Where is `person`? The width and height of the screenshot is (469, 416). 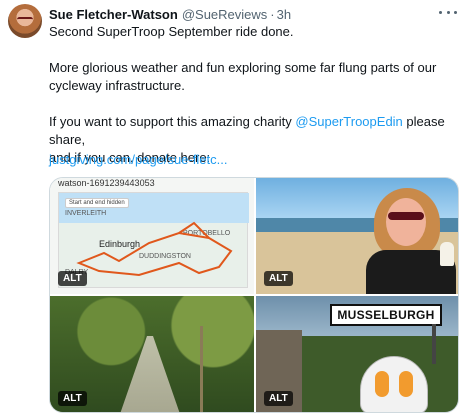
person is located at coordinates (411, 239).